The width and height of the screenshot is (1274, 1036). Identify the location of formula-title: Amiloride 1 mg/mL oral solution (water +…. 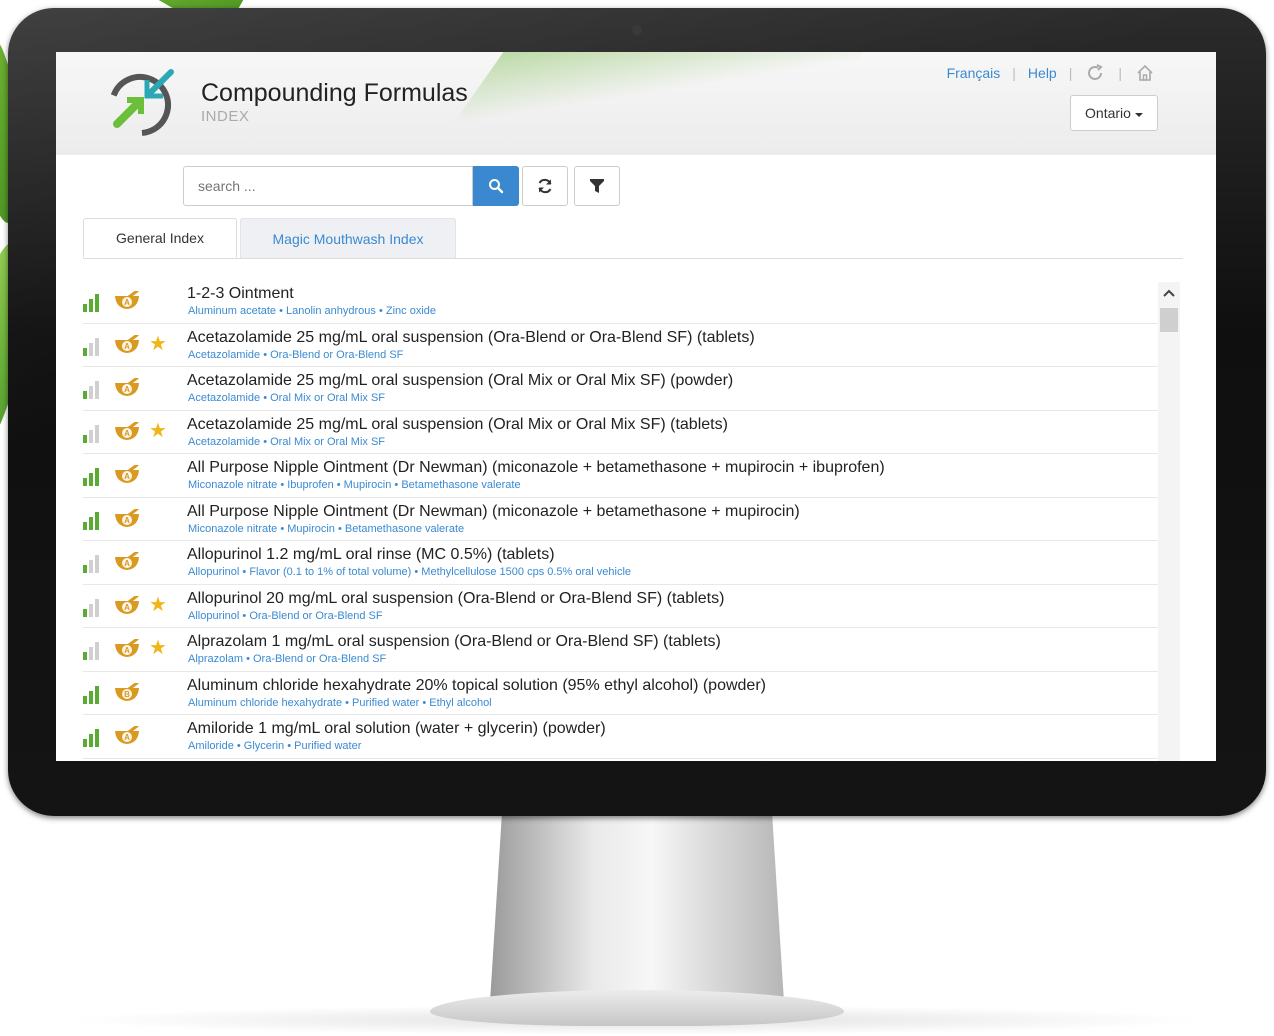
(396, 729).